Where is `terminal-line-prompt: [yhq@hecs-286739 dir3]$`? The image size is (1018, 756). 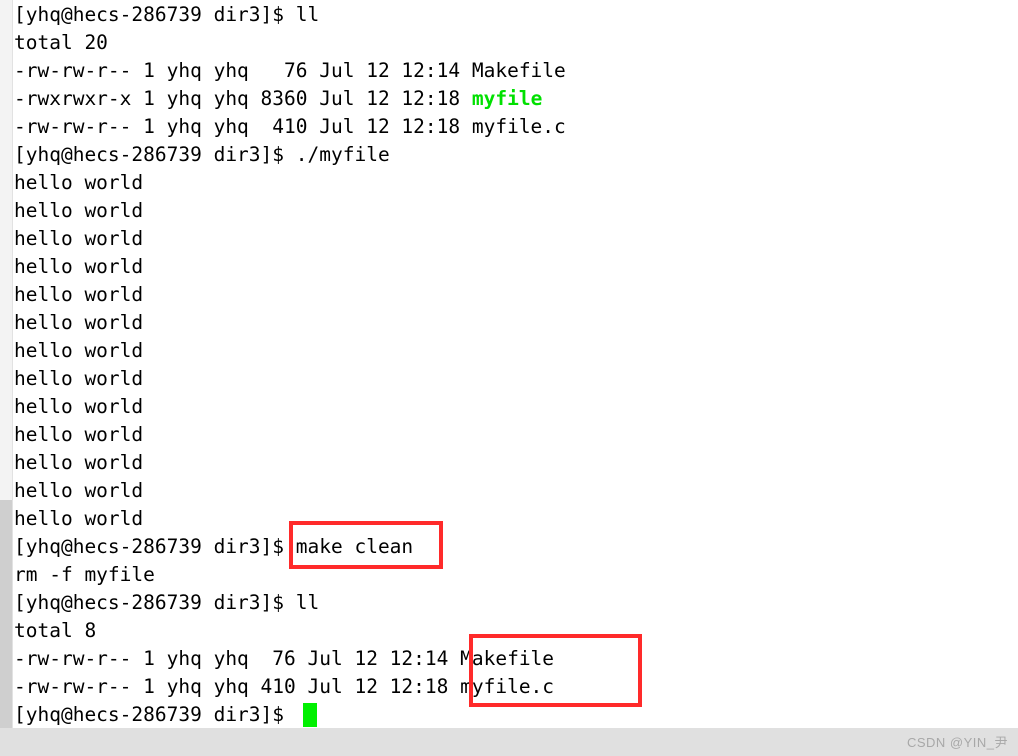
terminal-line-prompt: [yhq@hecs-286739 dir3]$ is located at coordinates (155, 714).